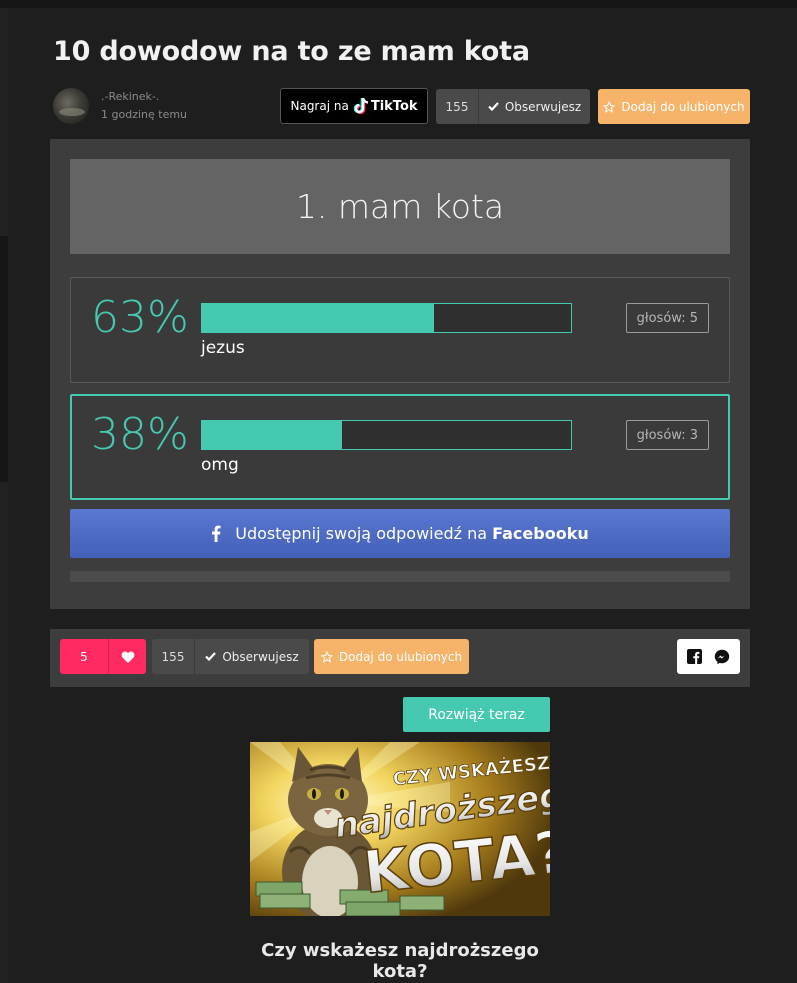 The image size is (797, 983). Describe the element at coordinates (722, 657) in the screenshot. I see `messenger-icon` at that location.